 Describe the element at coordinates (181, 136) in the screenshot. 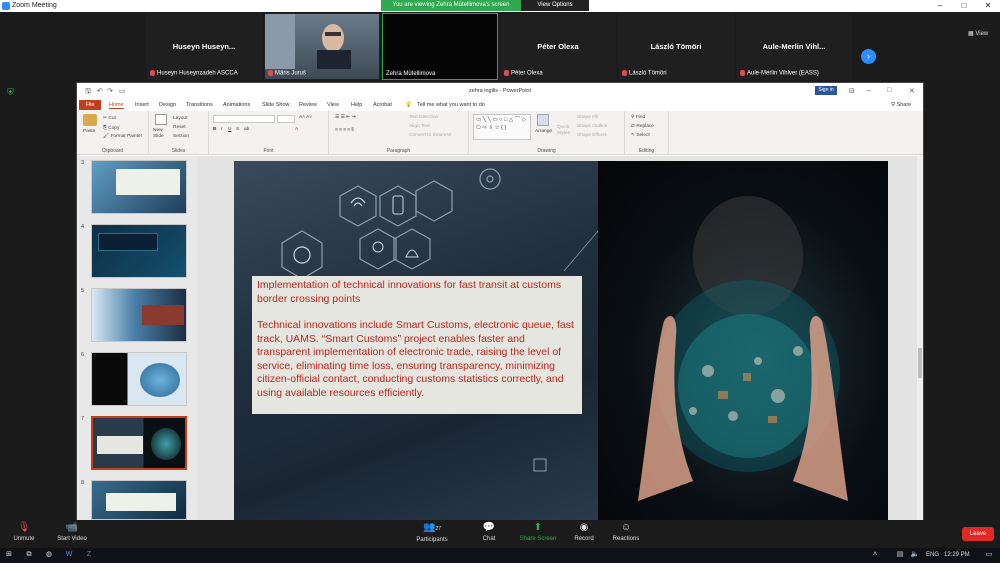

I see `section-button: Section` at that location.